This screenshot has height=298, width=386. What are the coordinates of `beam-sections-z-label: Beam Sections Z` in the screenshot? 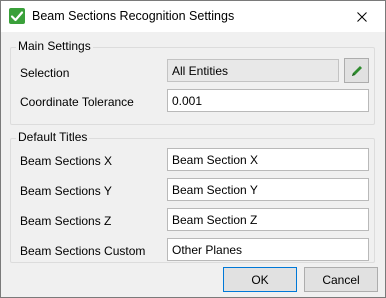 It's located at (66, 221).